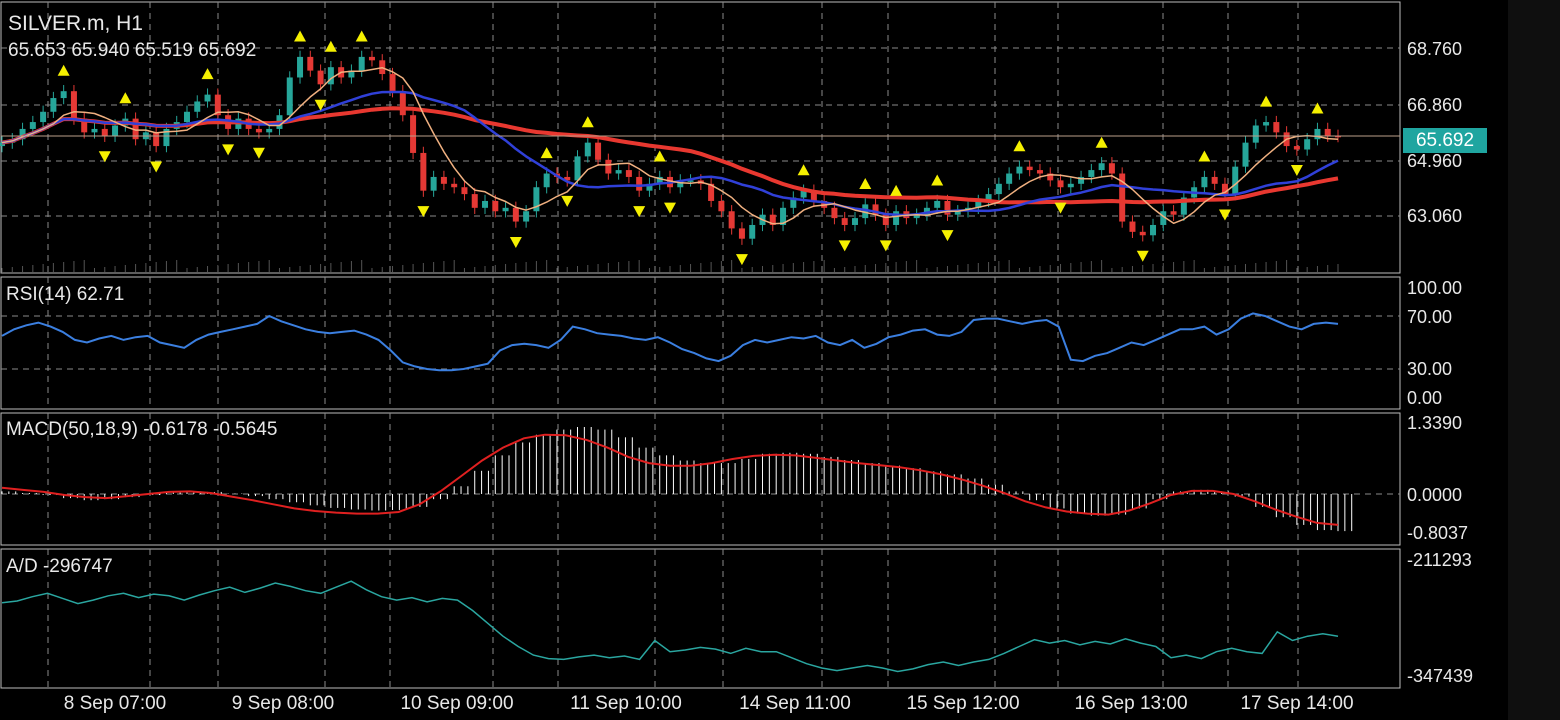 This screenshot has width=1560, height=720. What do you see at coordinates (1435, 423) in the screenshot?
I see `macd-axis-tick: 1.3390` at bounding box center [1435, 423].